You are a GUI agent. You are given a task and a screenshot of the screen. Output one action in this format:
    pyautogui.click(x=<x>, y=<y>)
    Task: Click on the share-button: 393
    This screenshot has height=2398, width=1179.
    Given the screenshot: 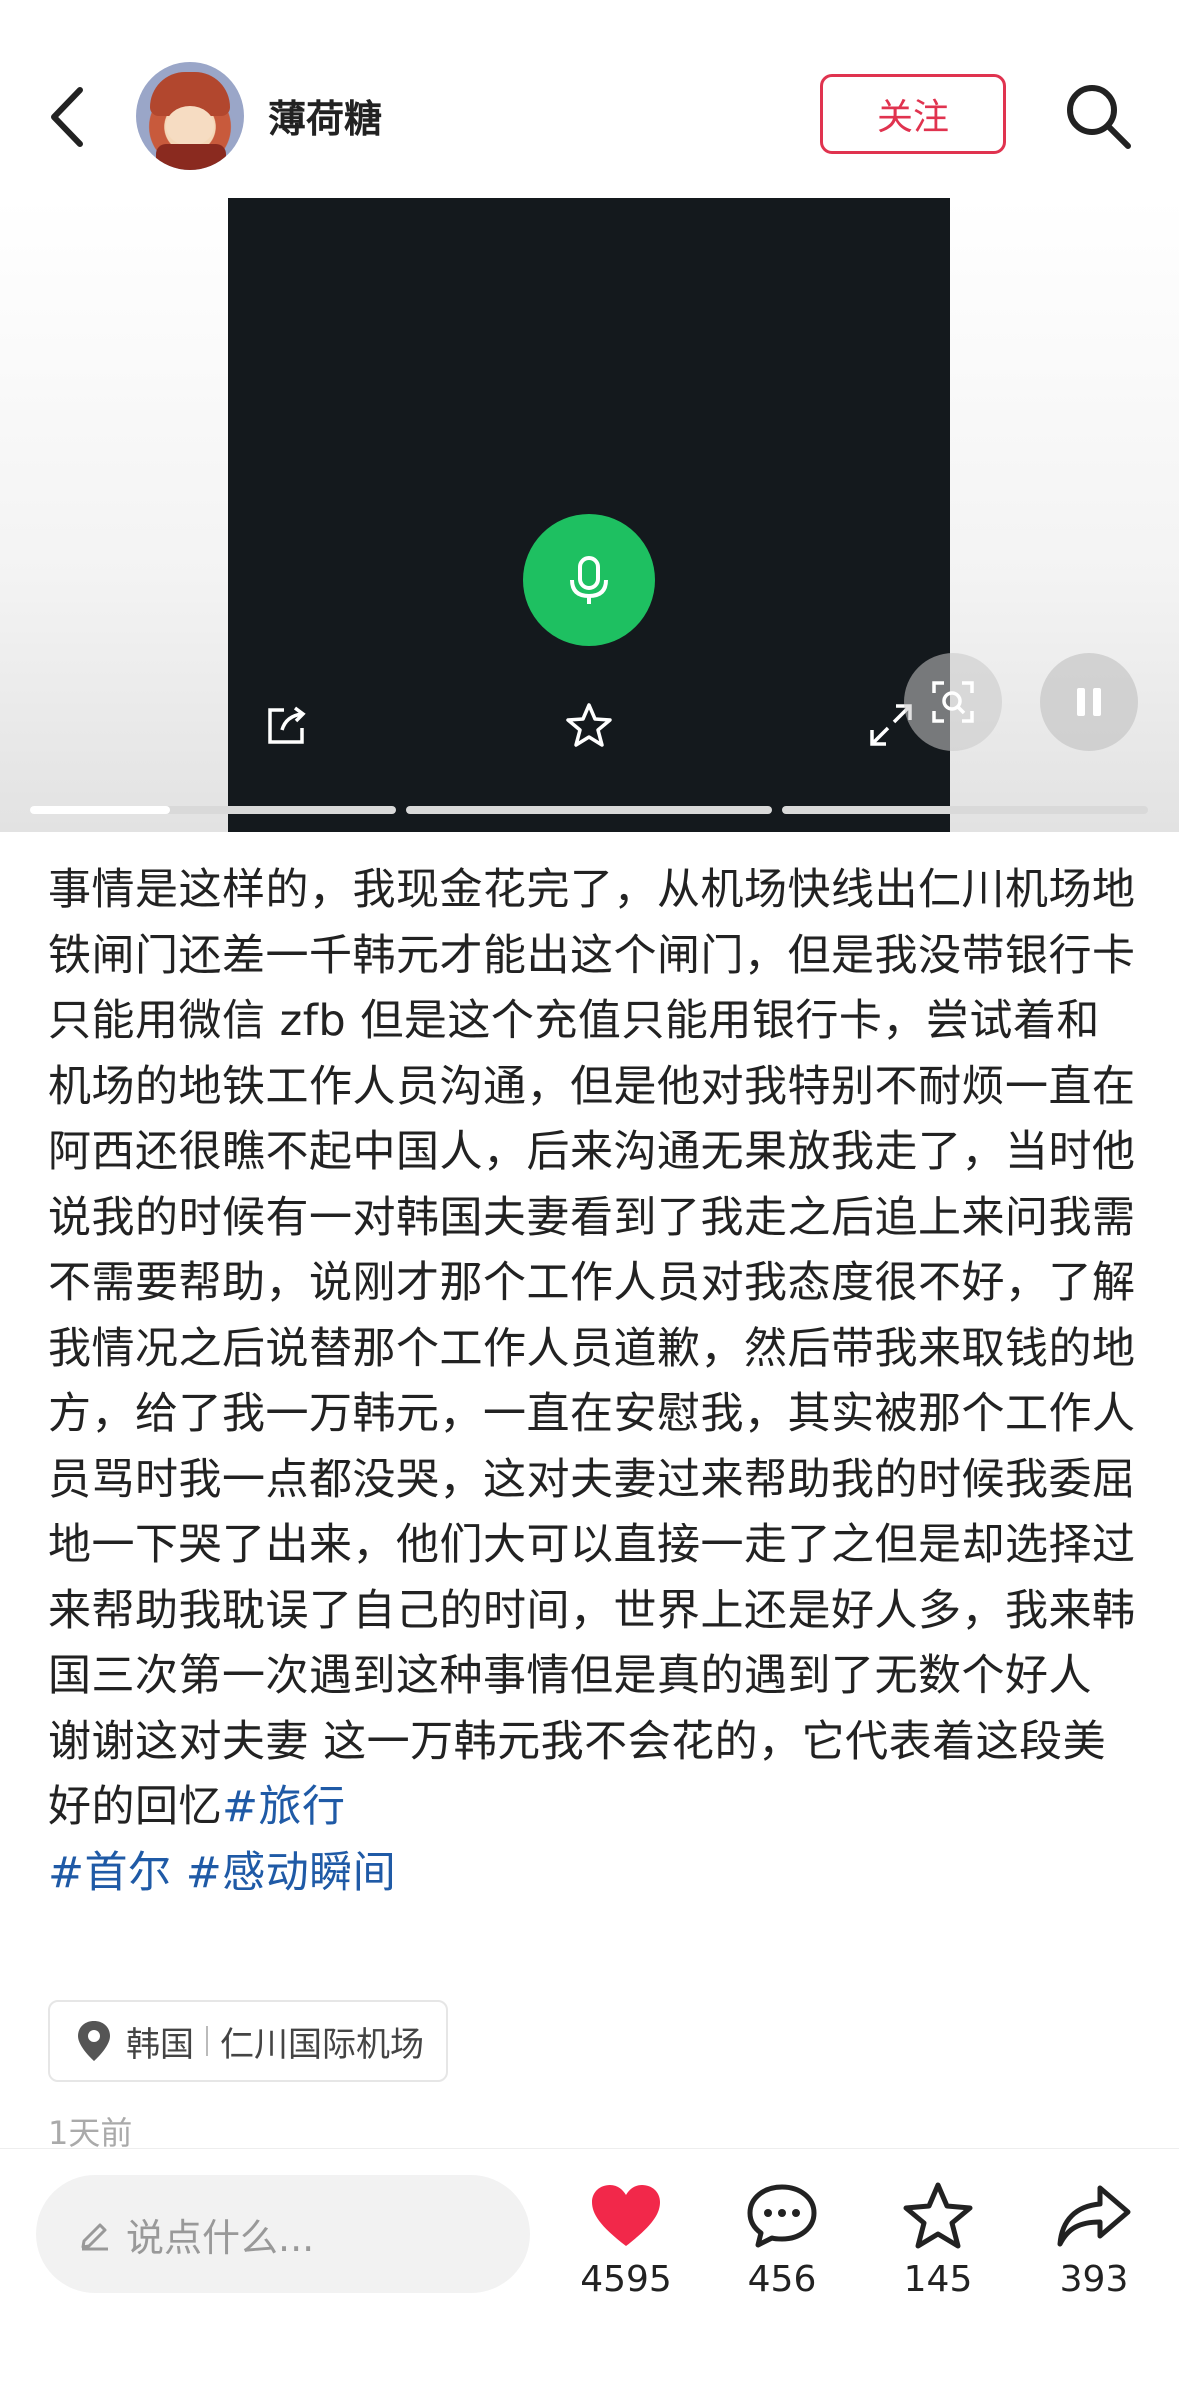 What is the action you would take?
    pyautogui.click(x=1094, y=2239)
    